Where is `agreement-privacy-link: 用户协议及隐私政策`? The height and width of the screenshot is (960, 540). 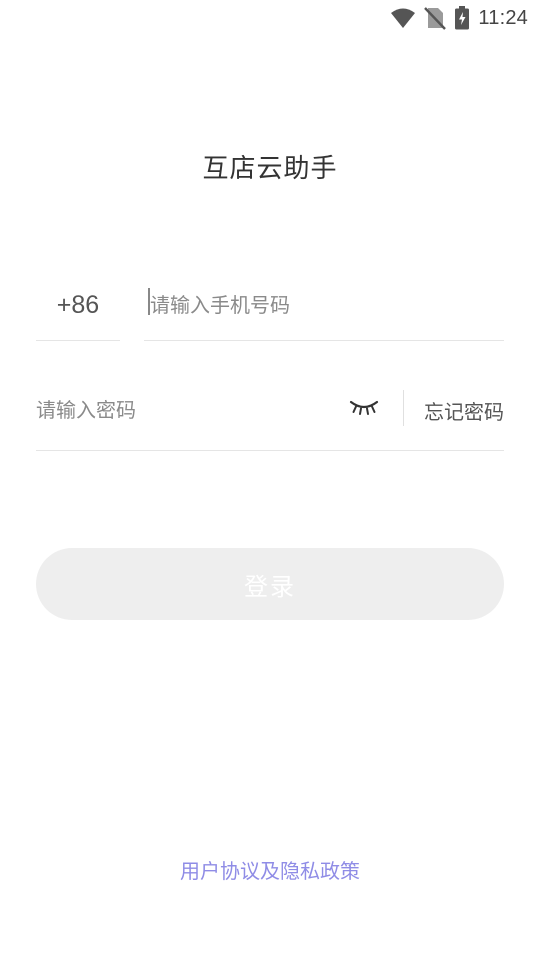 agreement-privacy-link: 用户协议及隐私政策 is located at coordinates (270, 869).